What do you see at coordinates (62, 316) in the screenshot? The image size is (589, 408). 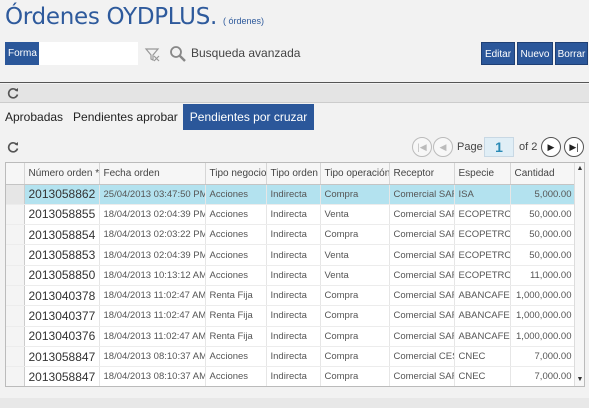 I see `cell-numero-orden: 2013040377` at bounding box center [62, 316].